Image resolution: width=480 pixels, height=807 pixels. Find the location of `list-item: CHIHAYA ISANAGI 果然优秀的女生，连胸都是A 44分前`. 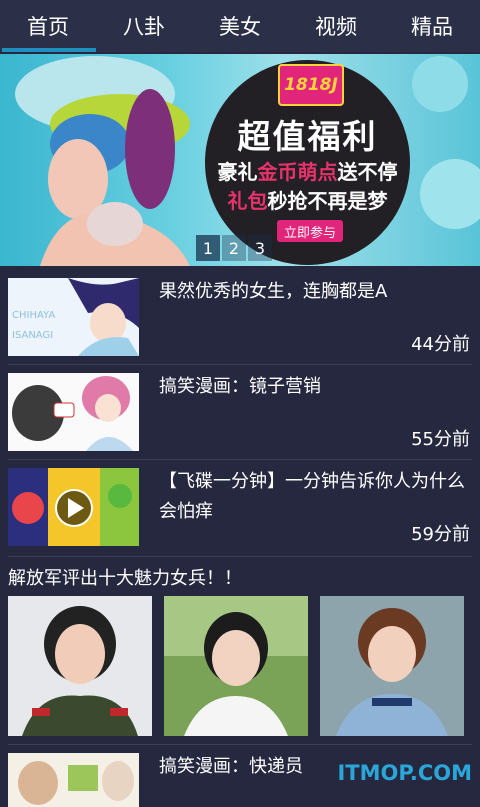

list-item: CHIHAYA ISANAGI 果然优秀的女生，连胸都是A 44分前 is located at coordinates (240, 317).